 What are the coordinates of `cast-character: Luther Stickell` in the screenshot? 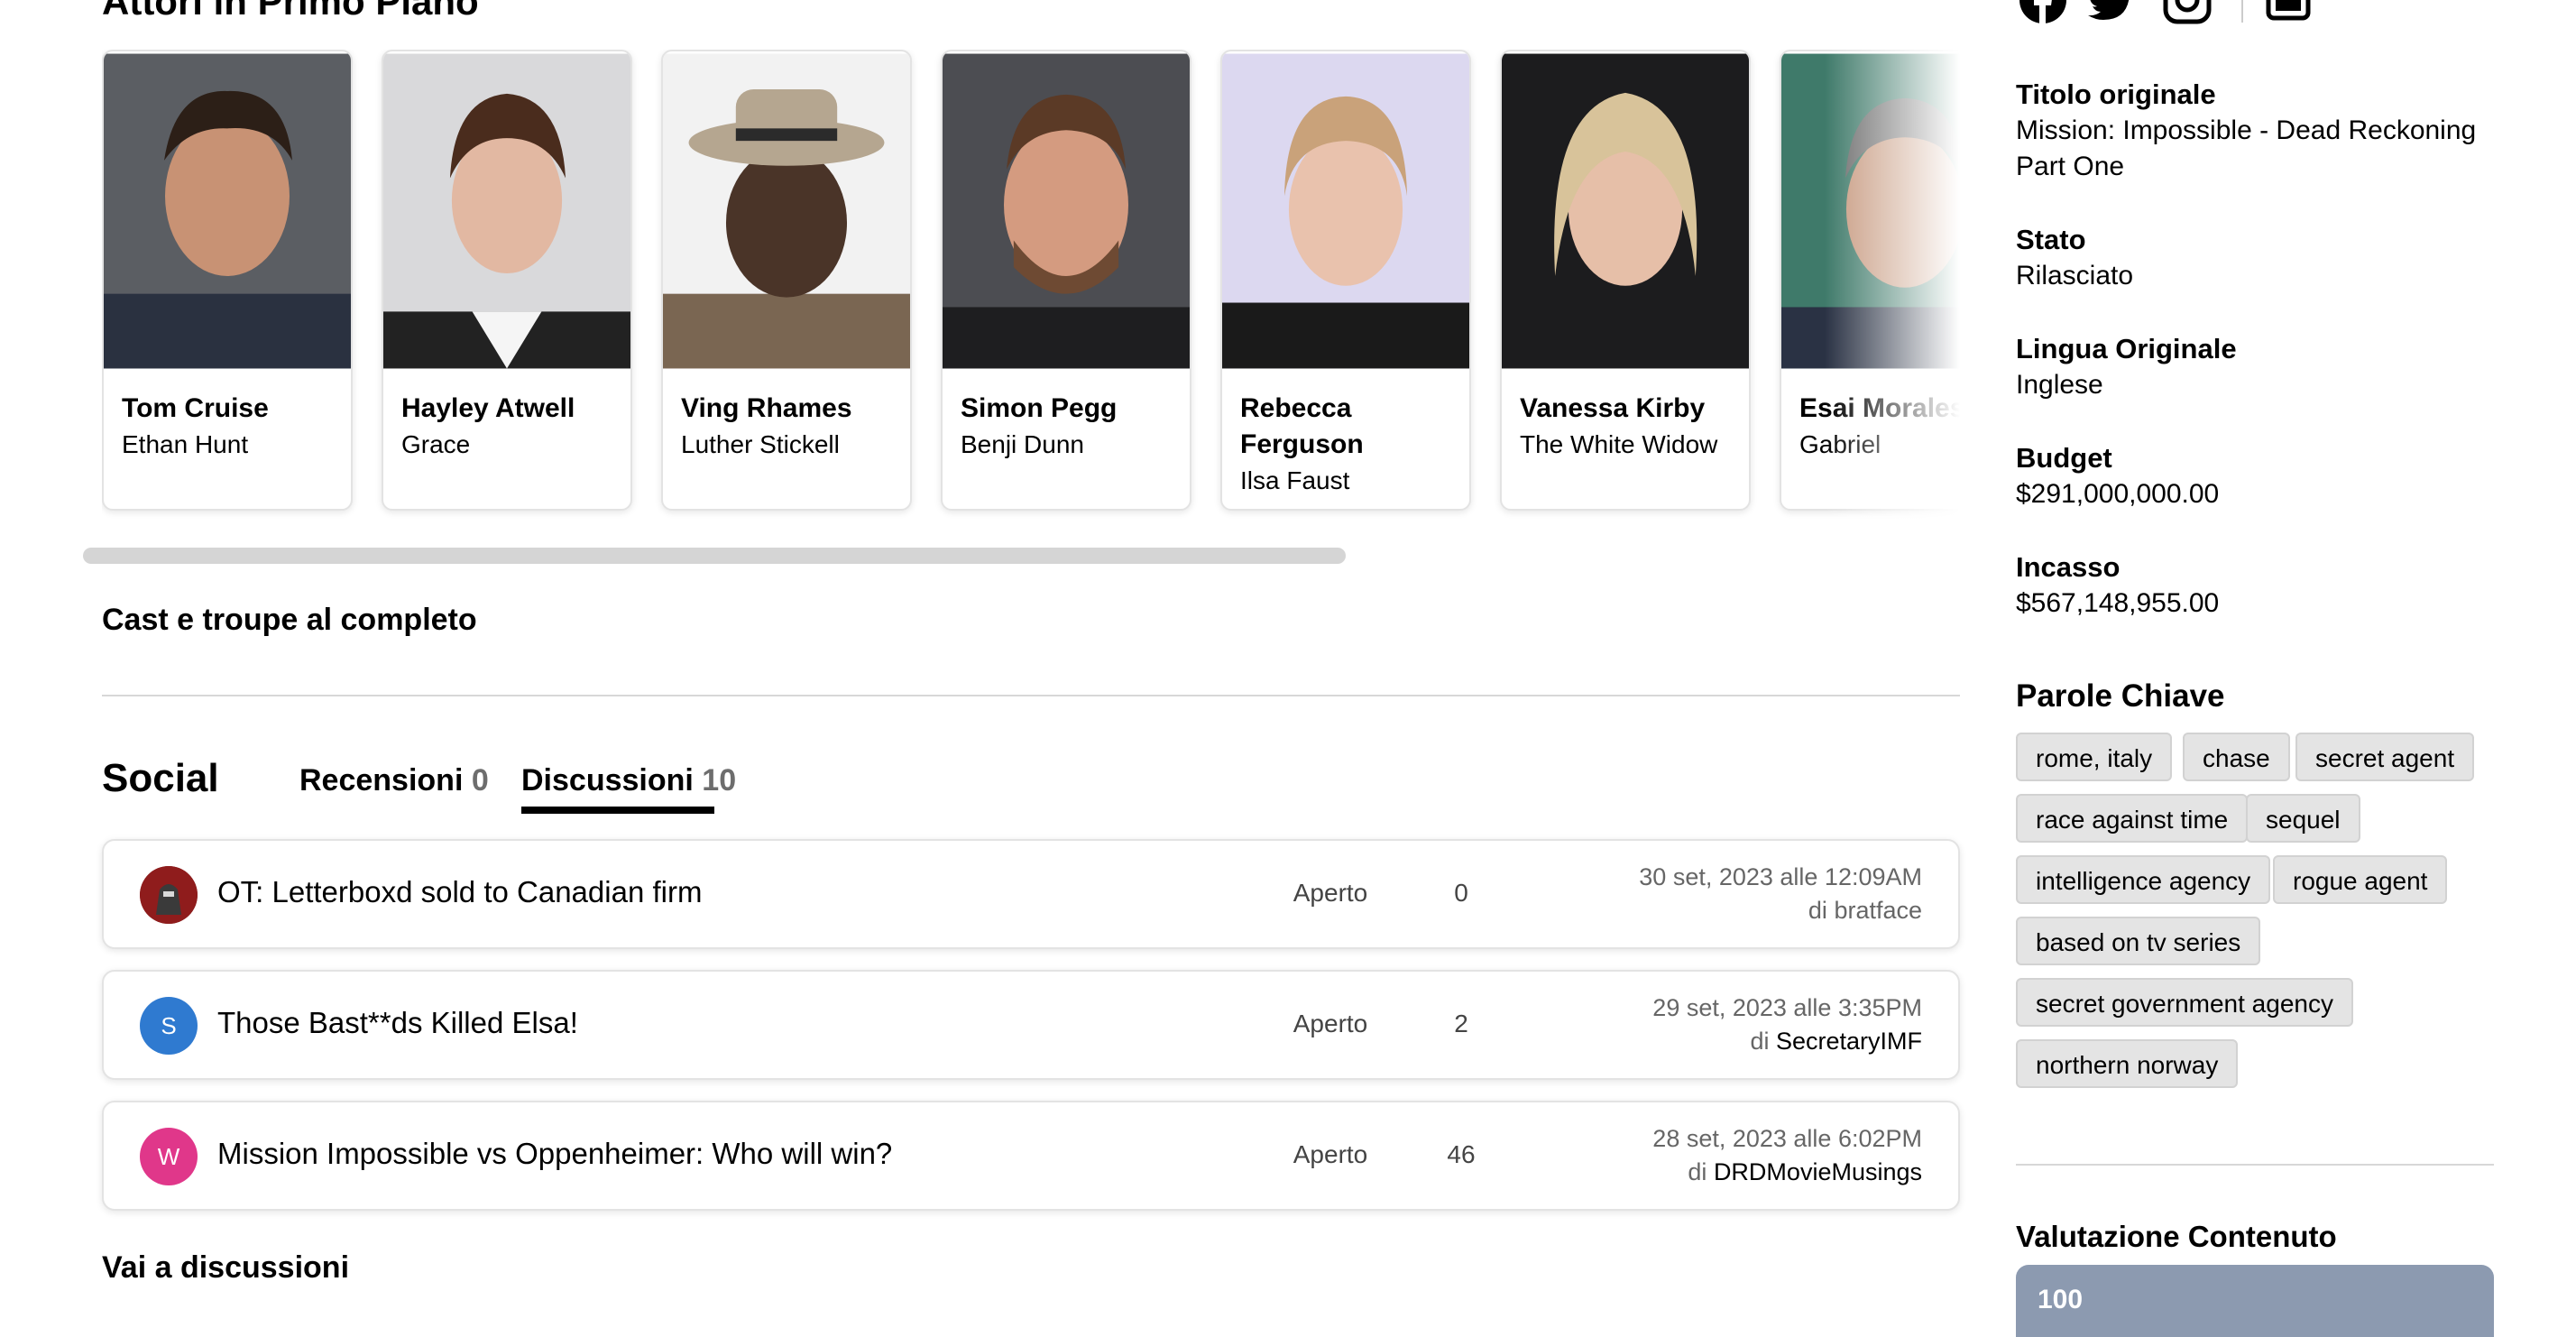 It's located at (760, 444).